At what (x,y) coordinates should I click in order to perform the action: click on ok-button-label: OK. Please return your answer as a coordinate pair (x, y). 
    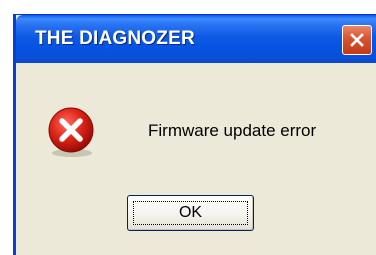
    Looking at the image, I should click on (190, 212).